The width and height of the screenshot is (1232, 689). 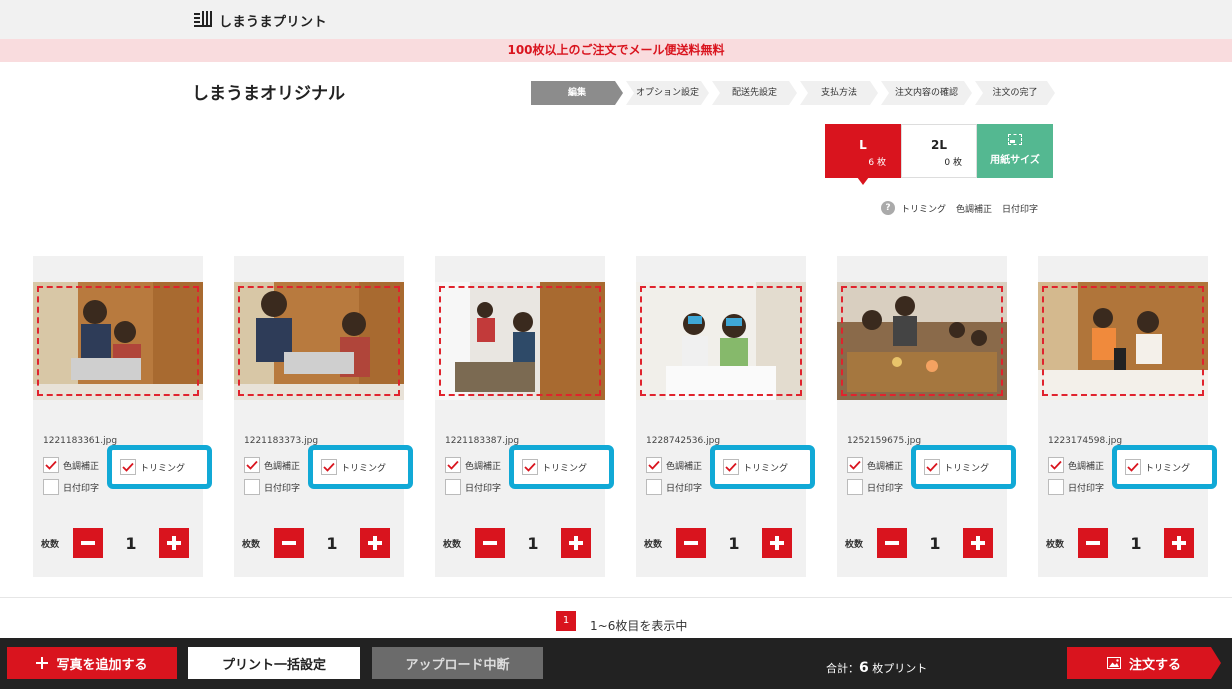 What do you see at coordinates (639, 626) in the screenshot?
I see `pager-status: 1~6枚目を表示中` at bounding box center [639, 626].